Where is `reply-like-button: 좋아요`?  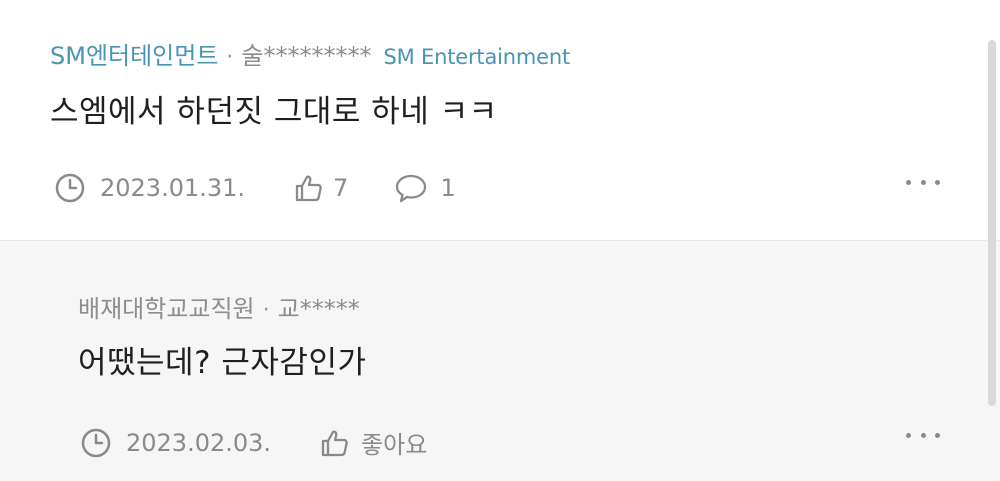
reply-like-button: 좋아요 is located at coordinates (373, 442).